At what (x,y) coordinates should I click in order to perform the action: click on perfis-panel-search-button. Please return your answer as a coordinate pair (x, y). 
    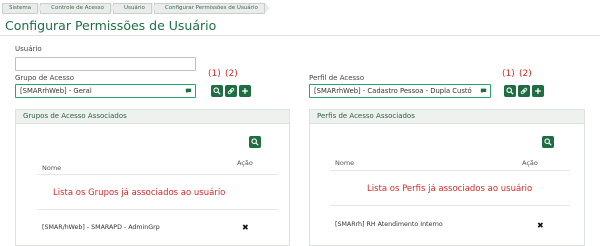
    Looking at the image, I should click on (548, 142).